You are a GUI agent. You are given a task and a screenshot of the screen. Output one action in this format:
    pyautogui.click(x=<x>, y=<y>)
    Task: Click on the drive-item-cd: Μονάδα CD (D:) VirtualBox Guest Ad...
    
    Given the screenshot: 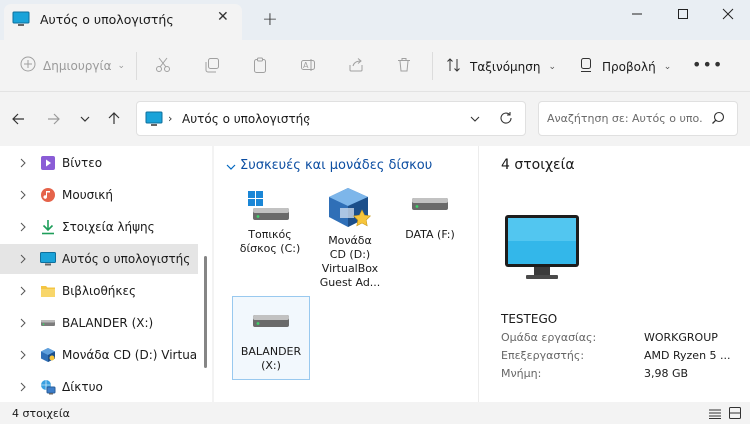 What is the action you would take?
    pyautogui.click(x=350, y=238)
    